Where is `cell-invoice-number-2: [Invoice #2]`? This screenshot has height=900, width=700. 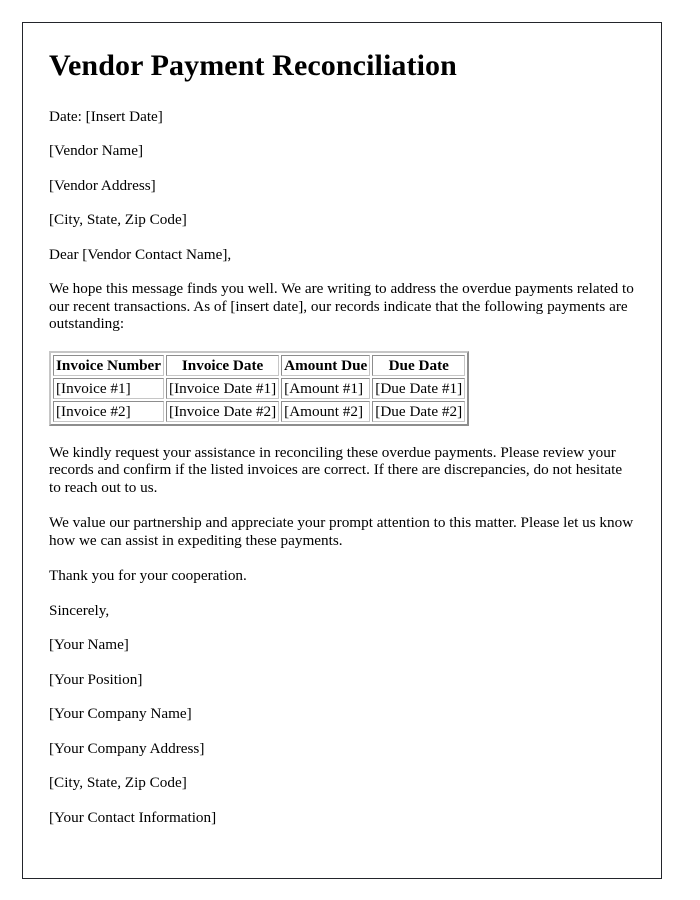 cell-invoice-number-2: [Invoice #2] is located at coordinates (109, 411).